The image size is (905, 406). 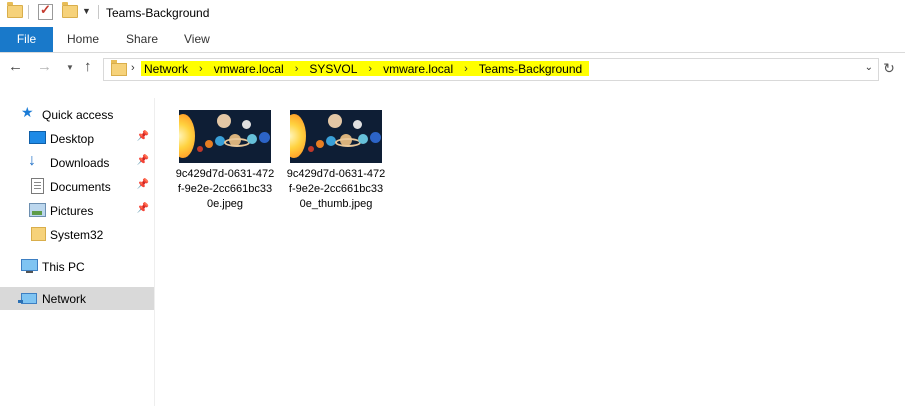 I want to click on sidebar-item-label: Network, so click(x=64, y=299).